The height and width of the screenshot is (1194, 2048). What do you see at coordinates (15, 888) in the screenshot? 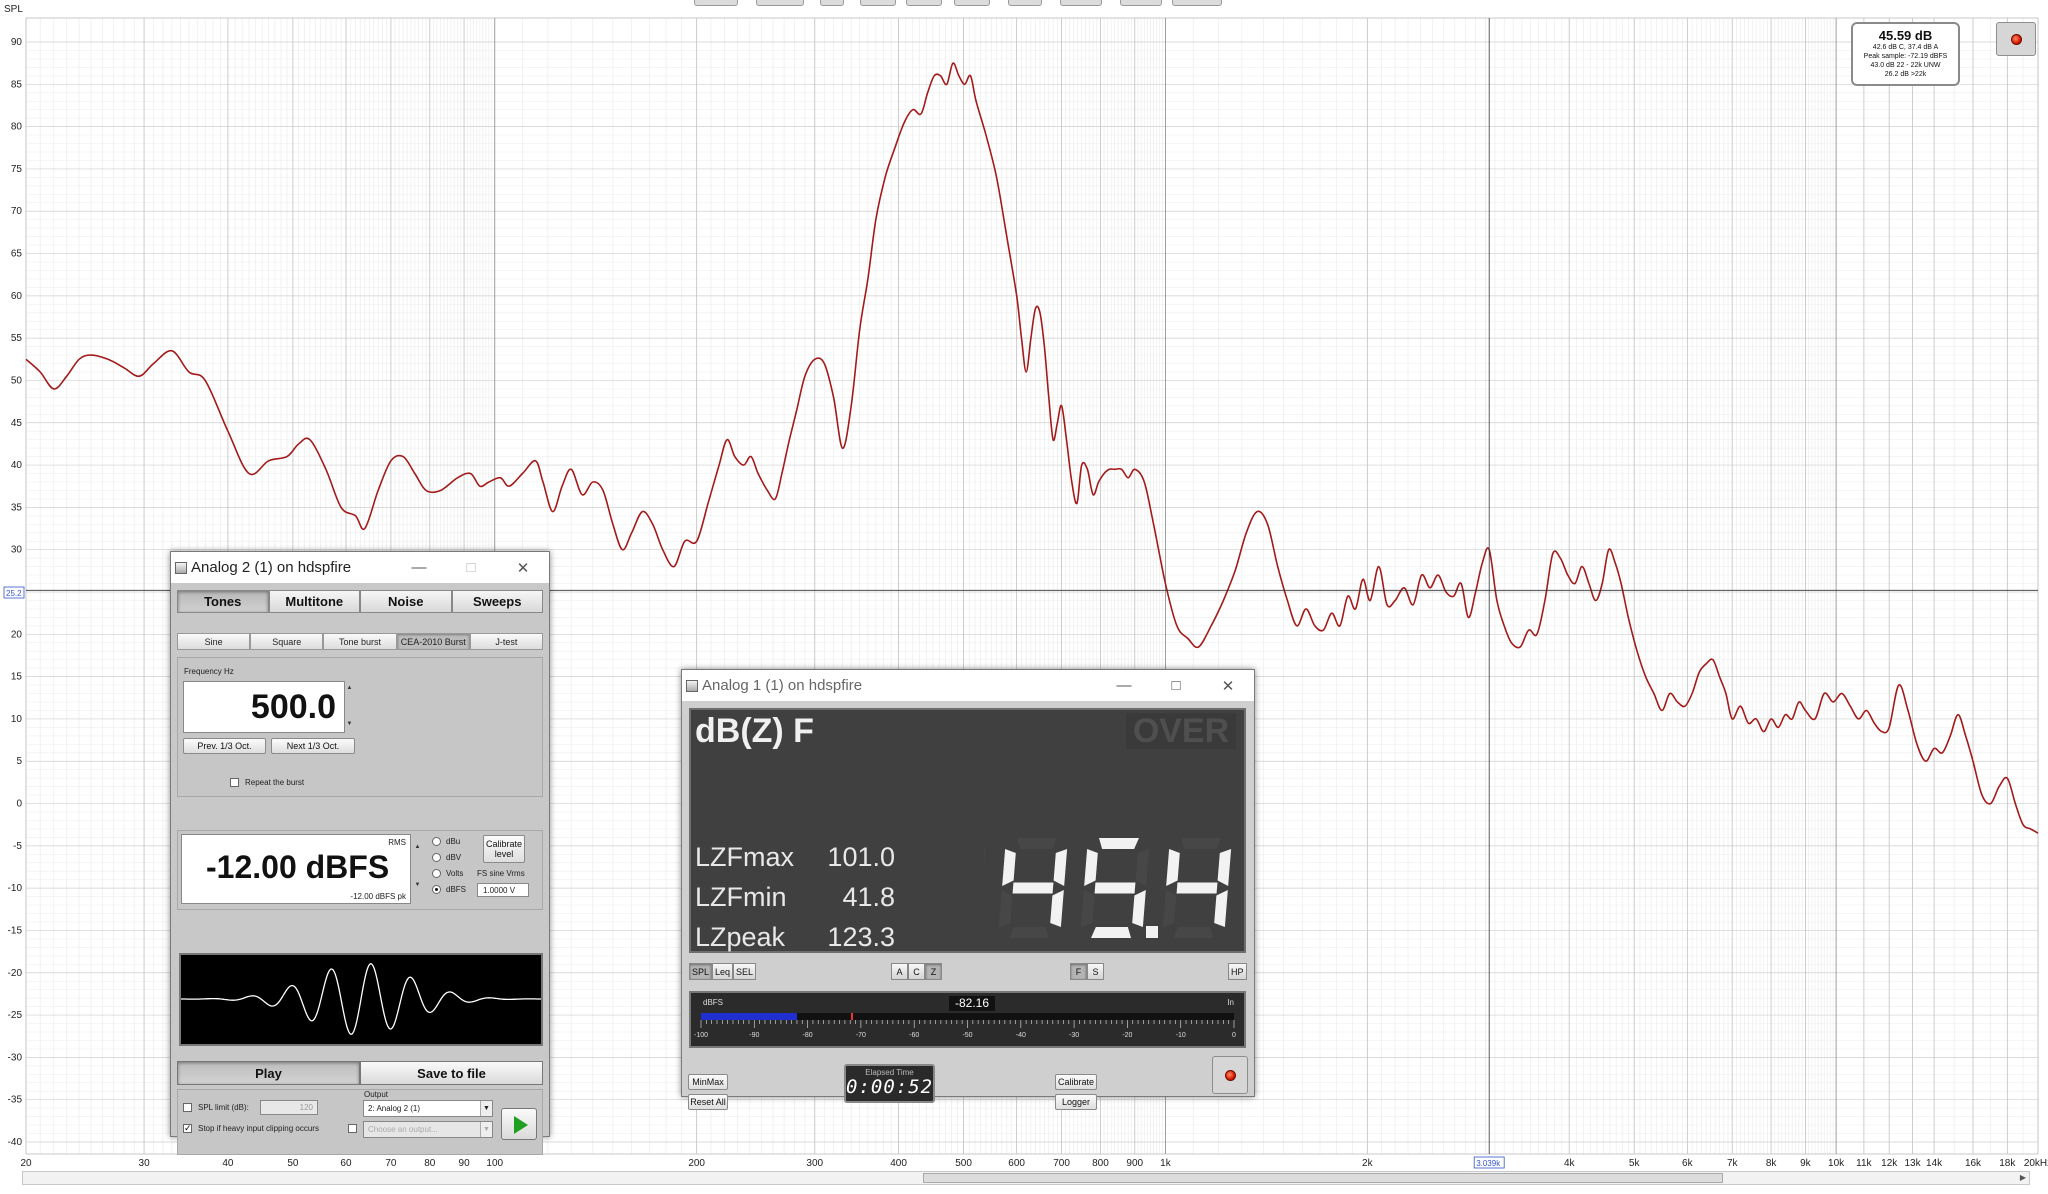
I see `y-tick-label: -10` at bounding box center [15, 888].